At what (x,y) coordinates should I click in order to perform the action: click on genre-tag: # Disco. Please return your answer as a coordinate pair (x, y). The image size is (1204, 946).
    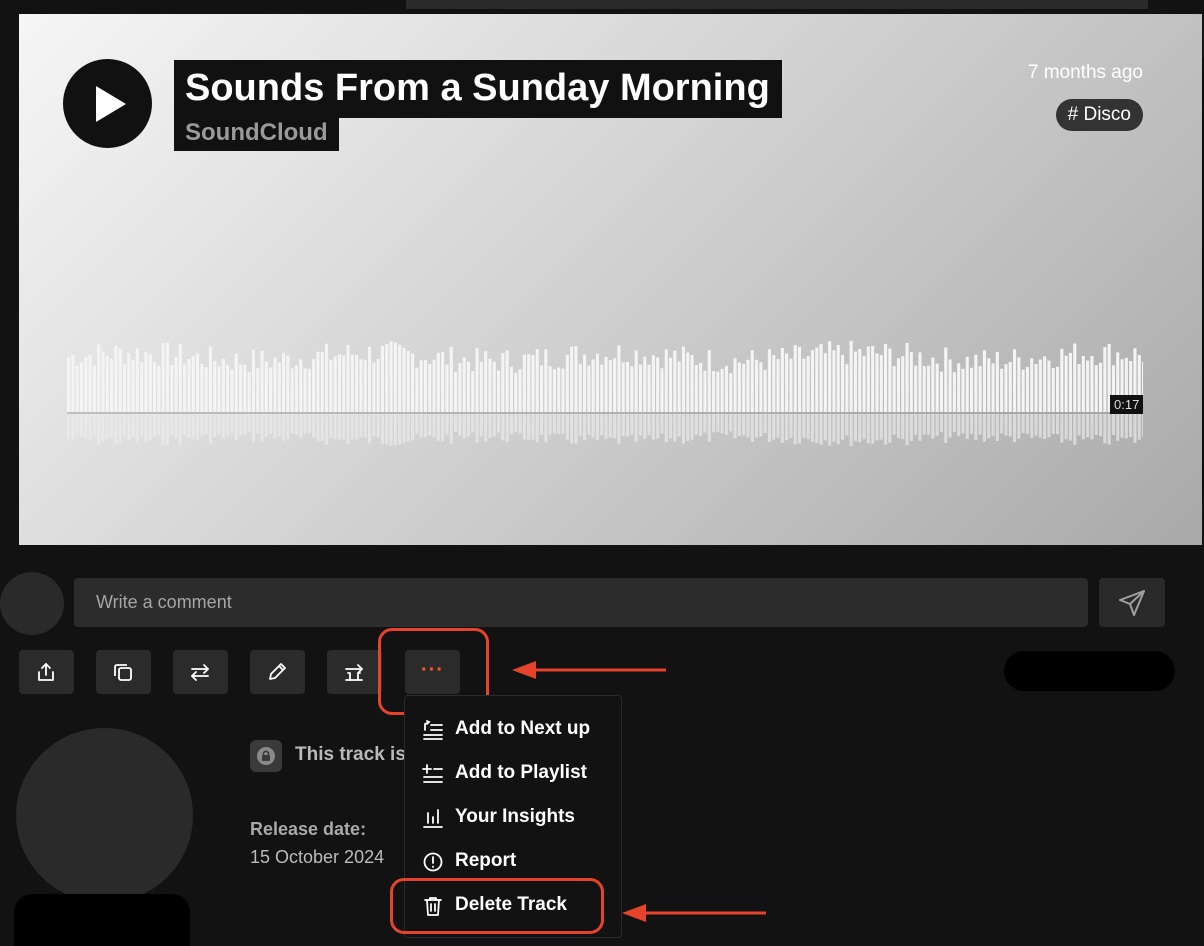
    Looking at the image, I should click on (1099, 115).